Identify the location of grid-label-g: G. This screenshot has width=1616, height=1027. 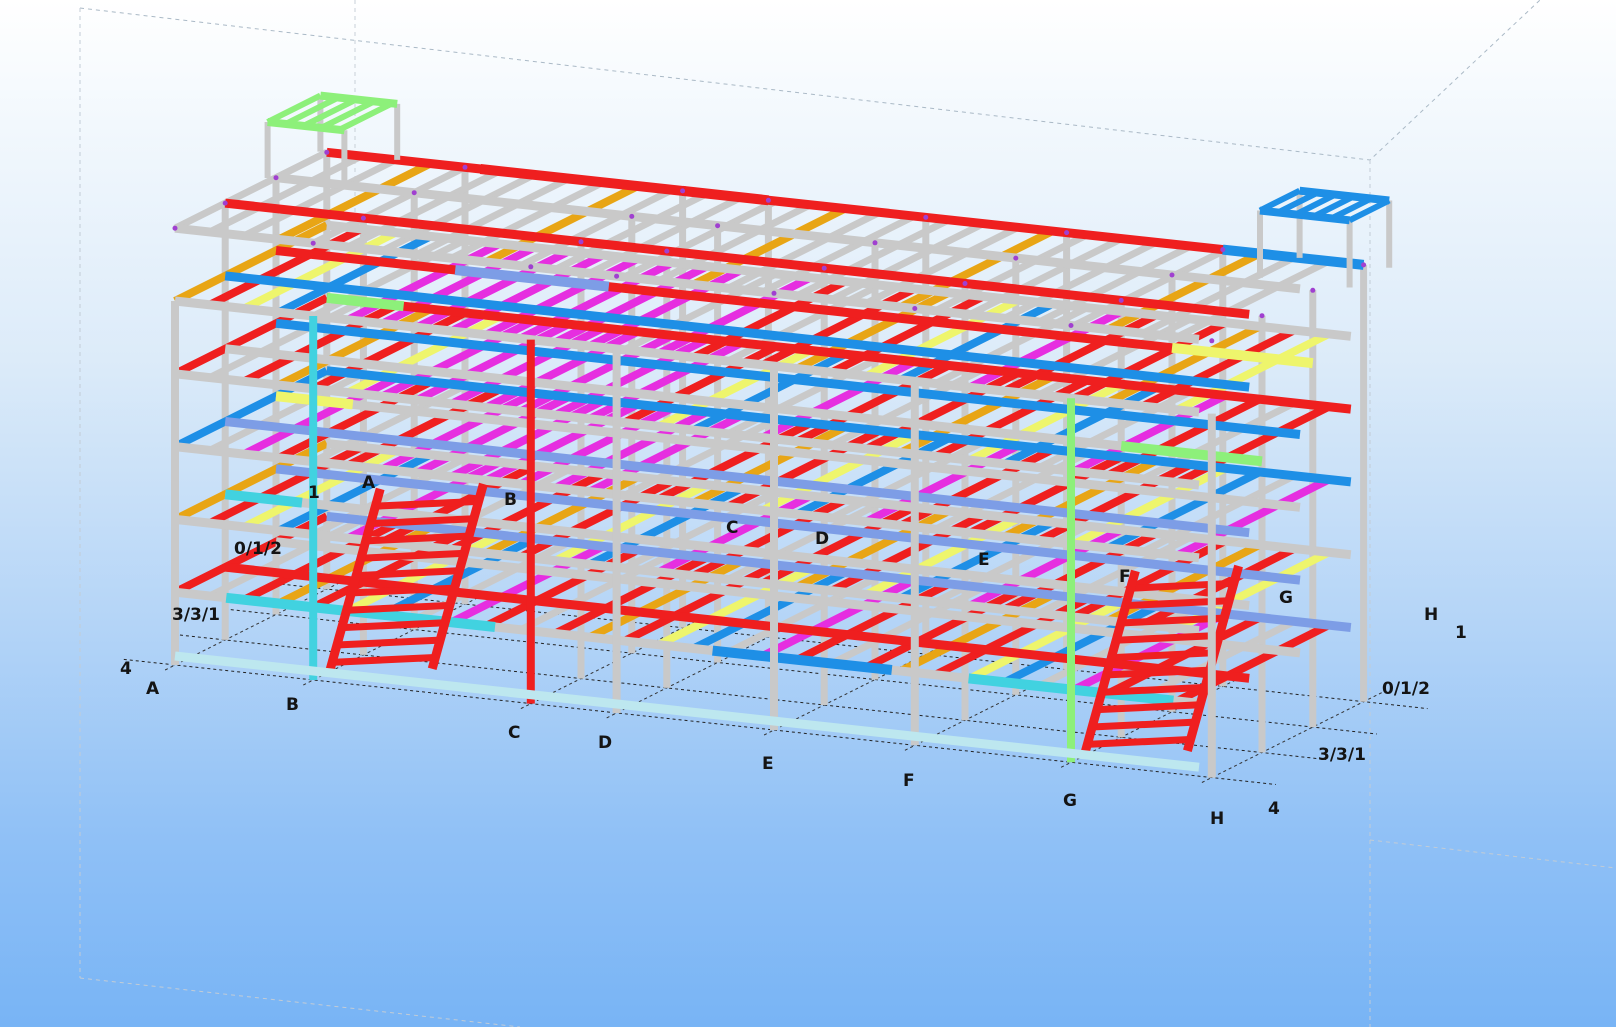
(1070, 801).